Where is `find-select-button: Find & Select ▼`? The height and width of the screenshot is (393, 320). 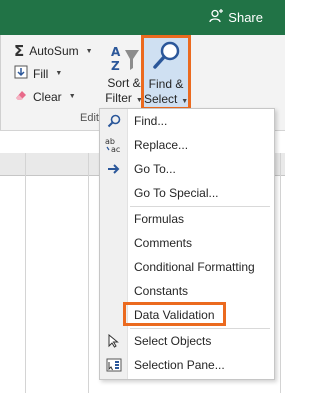 find-select-button: Find & Select ▼ is located at coordinates (166, 72).